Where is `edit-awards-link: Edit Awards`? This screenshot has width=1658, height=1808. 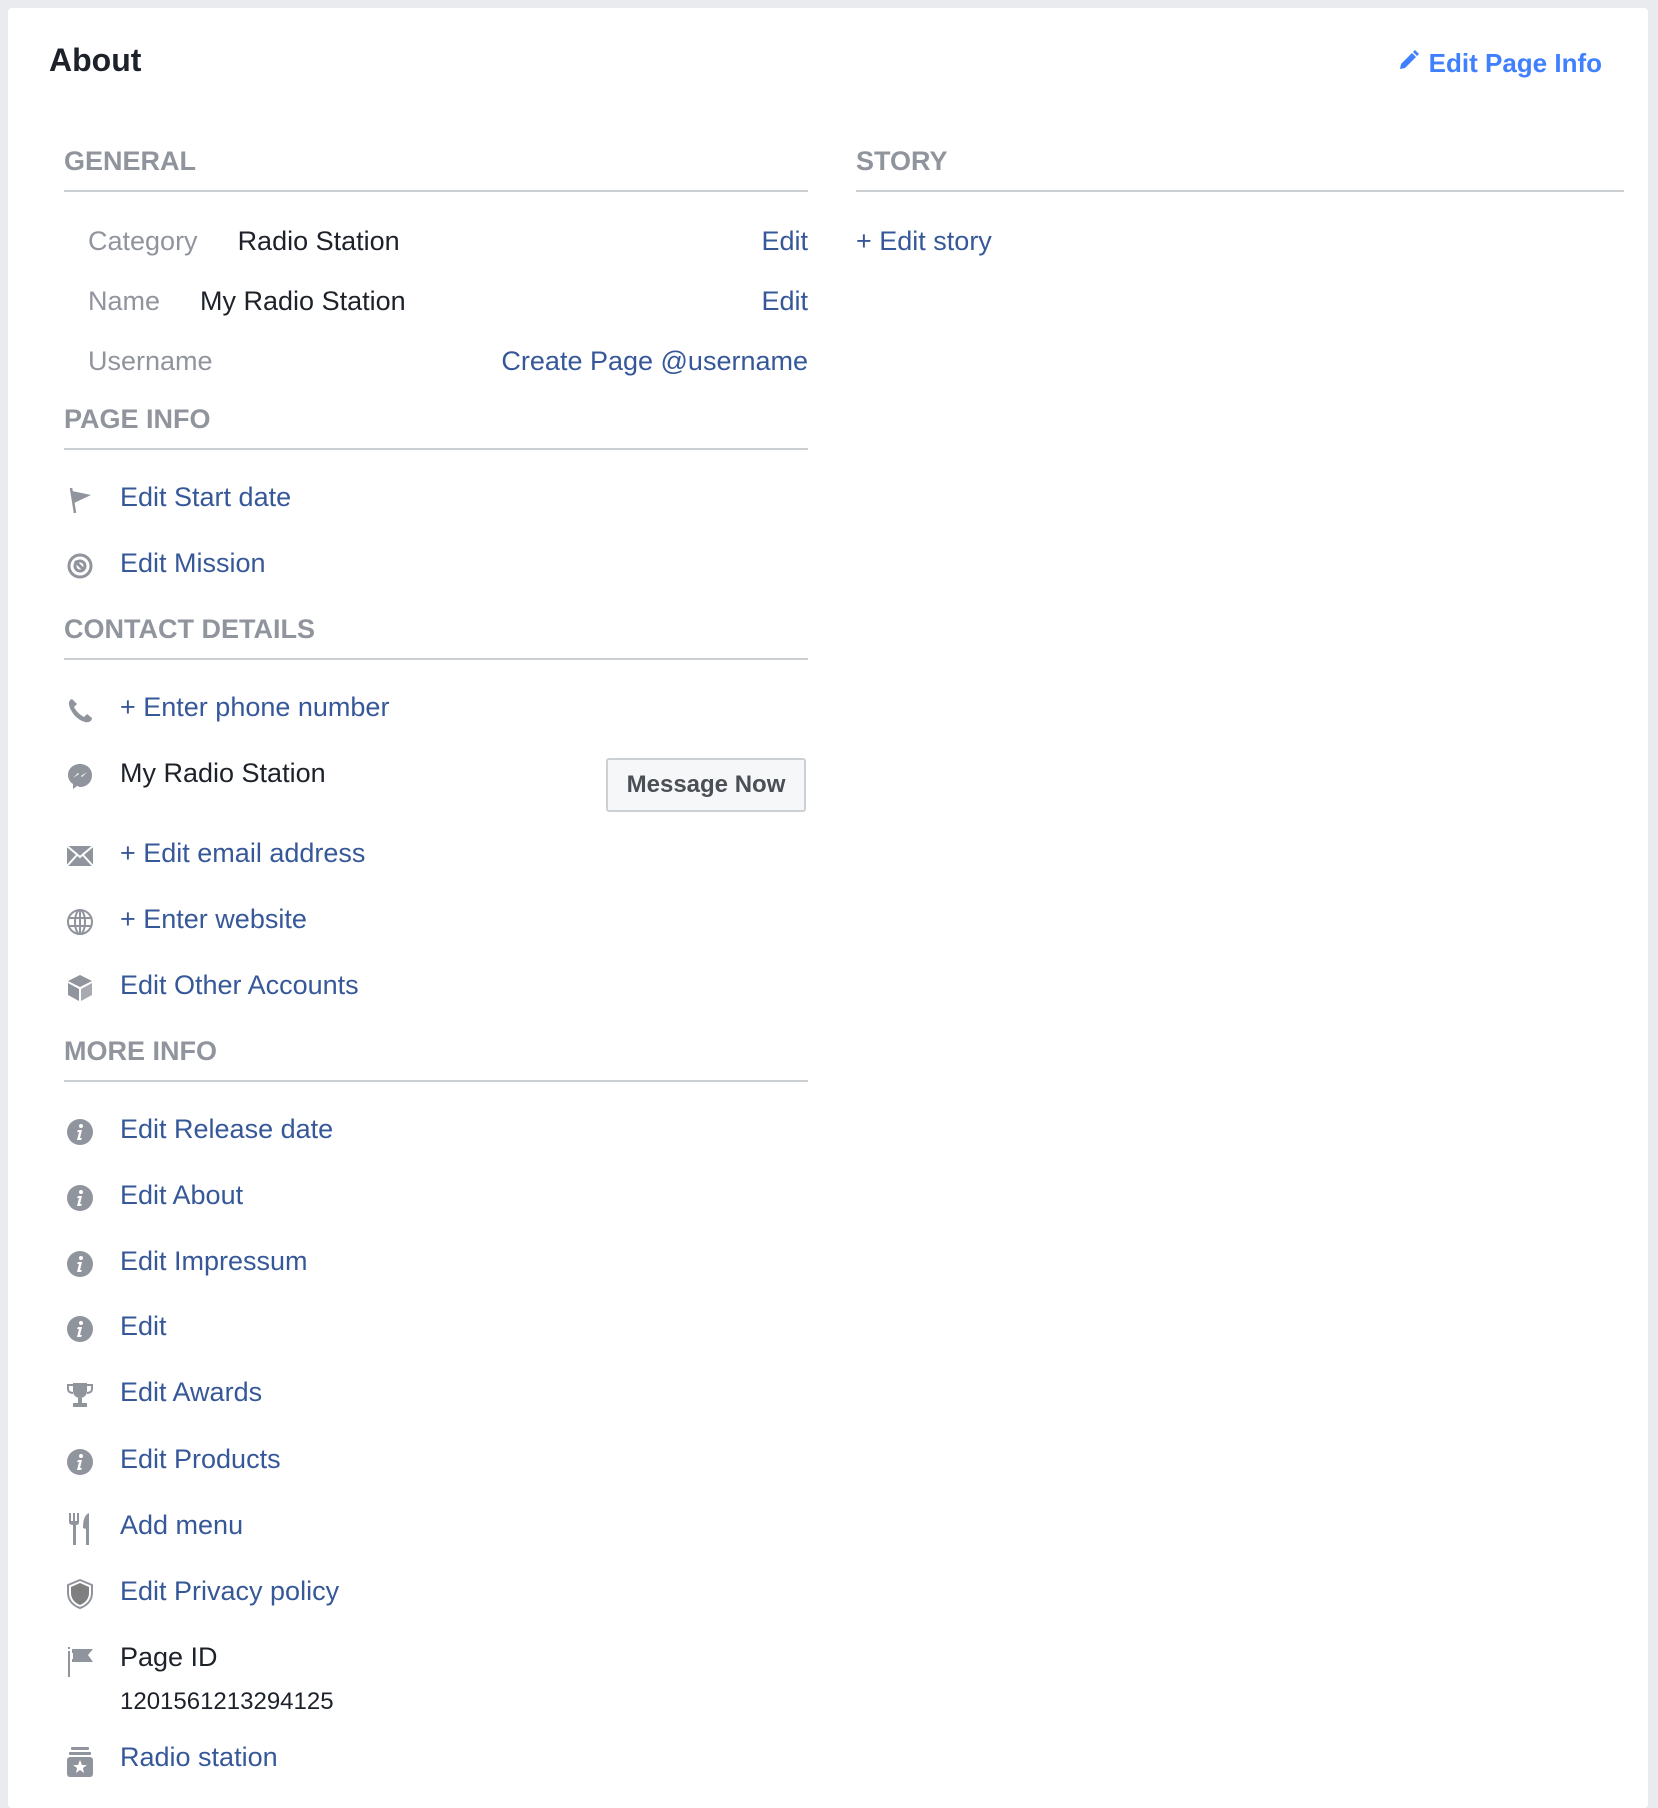 edit-awards-link: Edit Awards is located at coordinates (191, 1392).